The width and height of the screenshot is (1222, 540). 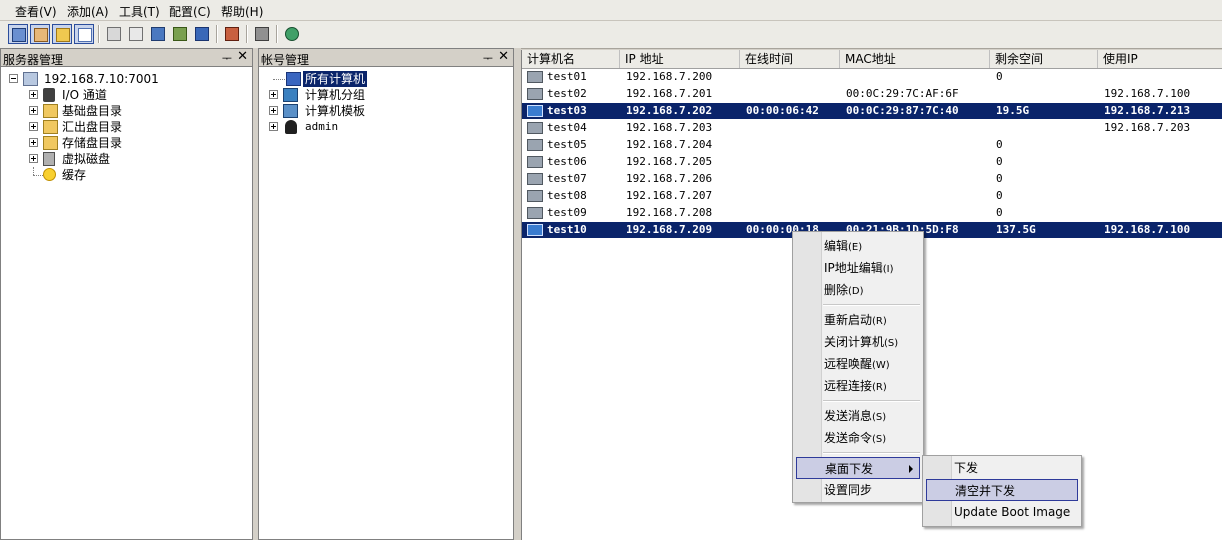 What do you see at coordinates (1044, 59) in the screenshot?
I see `column-header-free-space: 剩余空间` at bounding box center [1044, 59].